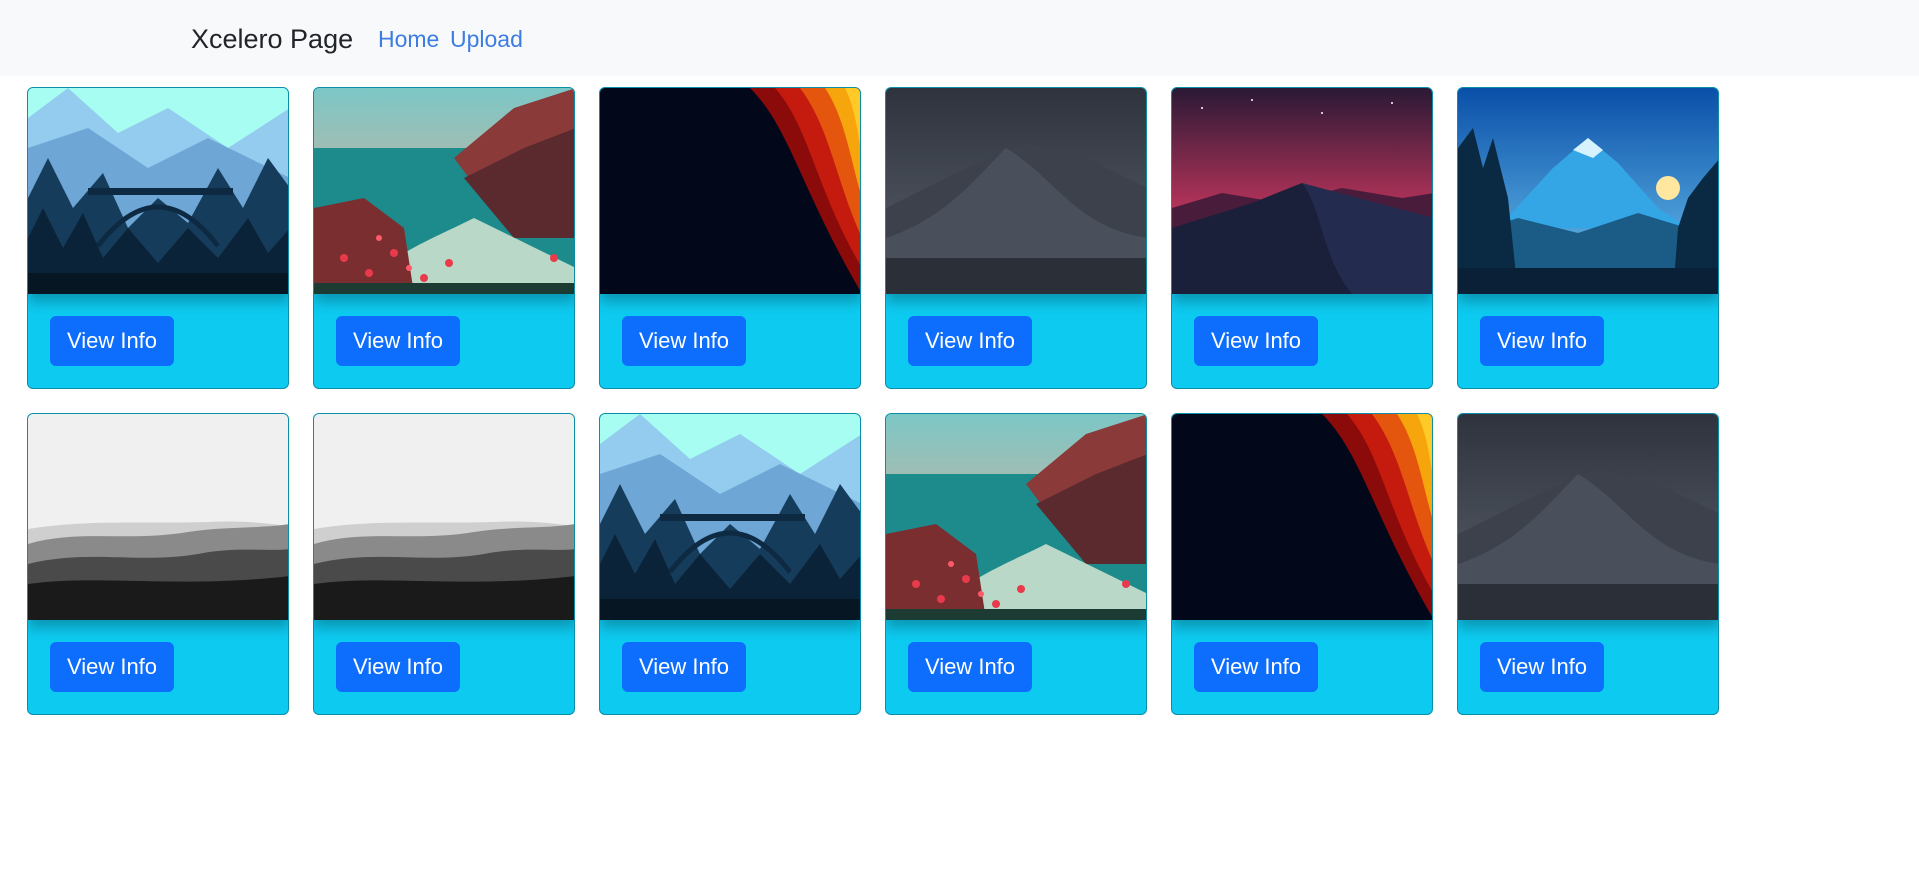 Image resolution: width=1919 pixels, height=887 pixels. Describe the element at coordinates (1588, 191) in the screenshot. I see `card-image-blue-mountain-sunrise` at that location.